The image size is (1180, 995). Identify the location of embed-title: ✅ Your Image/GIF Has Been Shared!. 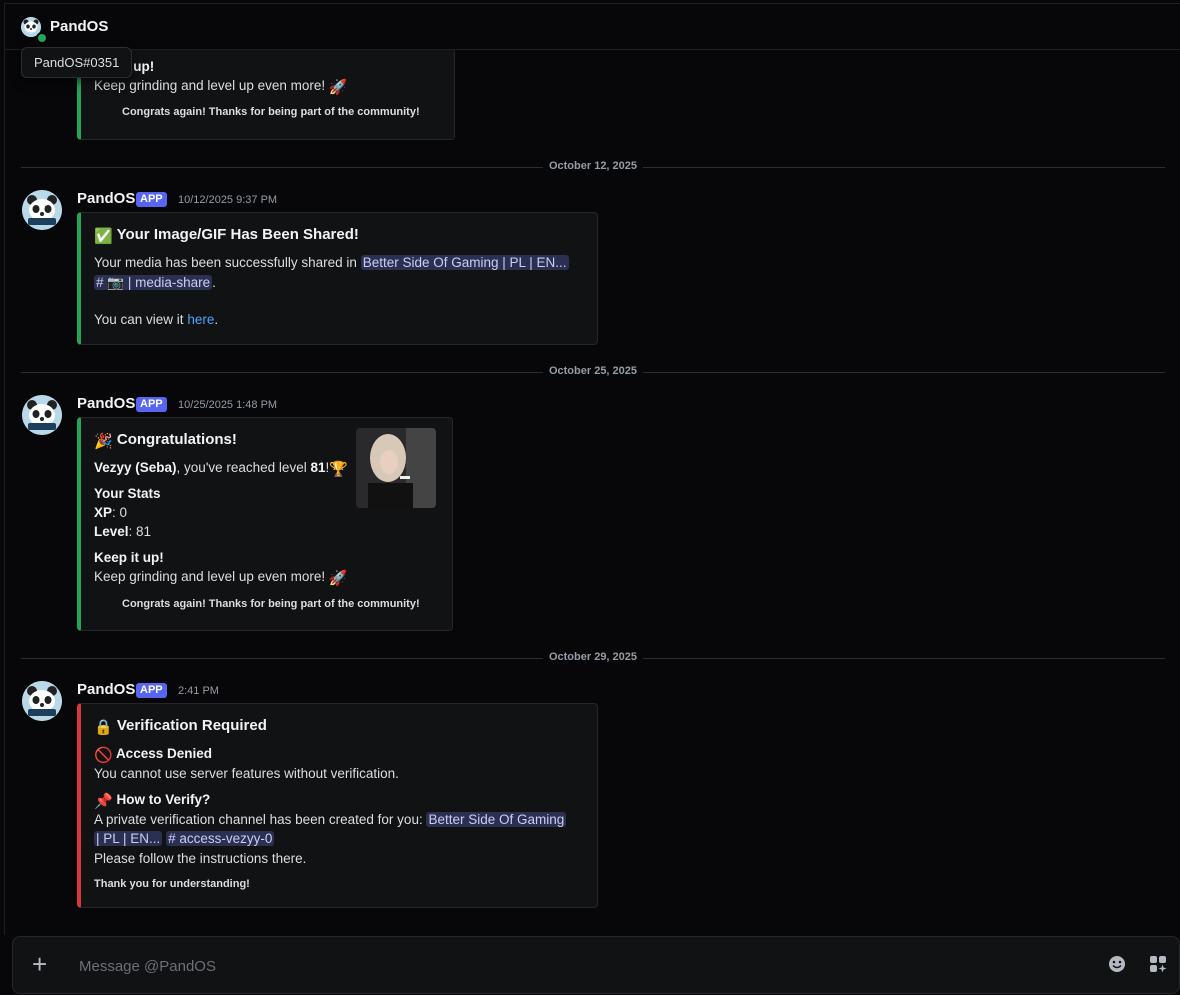
(226, 235).